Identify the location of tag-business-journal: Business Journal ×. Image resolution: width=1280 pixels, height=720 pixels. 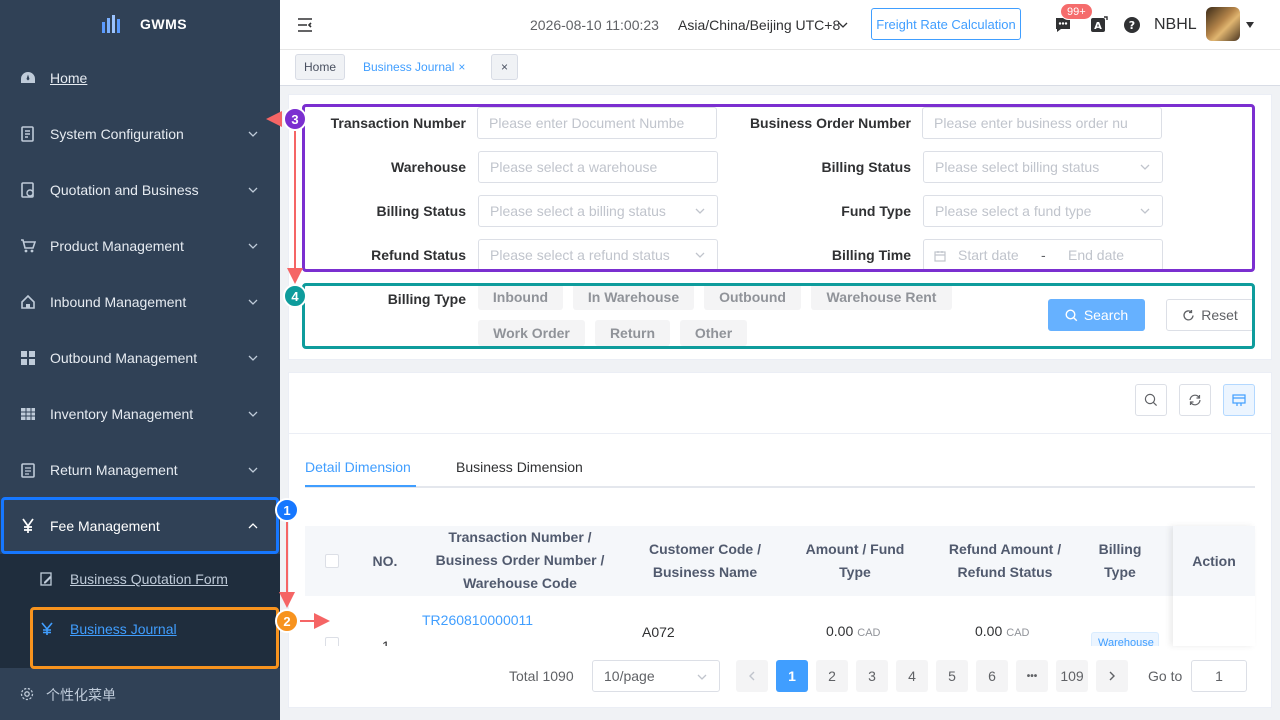
(414, 67).